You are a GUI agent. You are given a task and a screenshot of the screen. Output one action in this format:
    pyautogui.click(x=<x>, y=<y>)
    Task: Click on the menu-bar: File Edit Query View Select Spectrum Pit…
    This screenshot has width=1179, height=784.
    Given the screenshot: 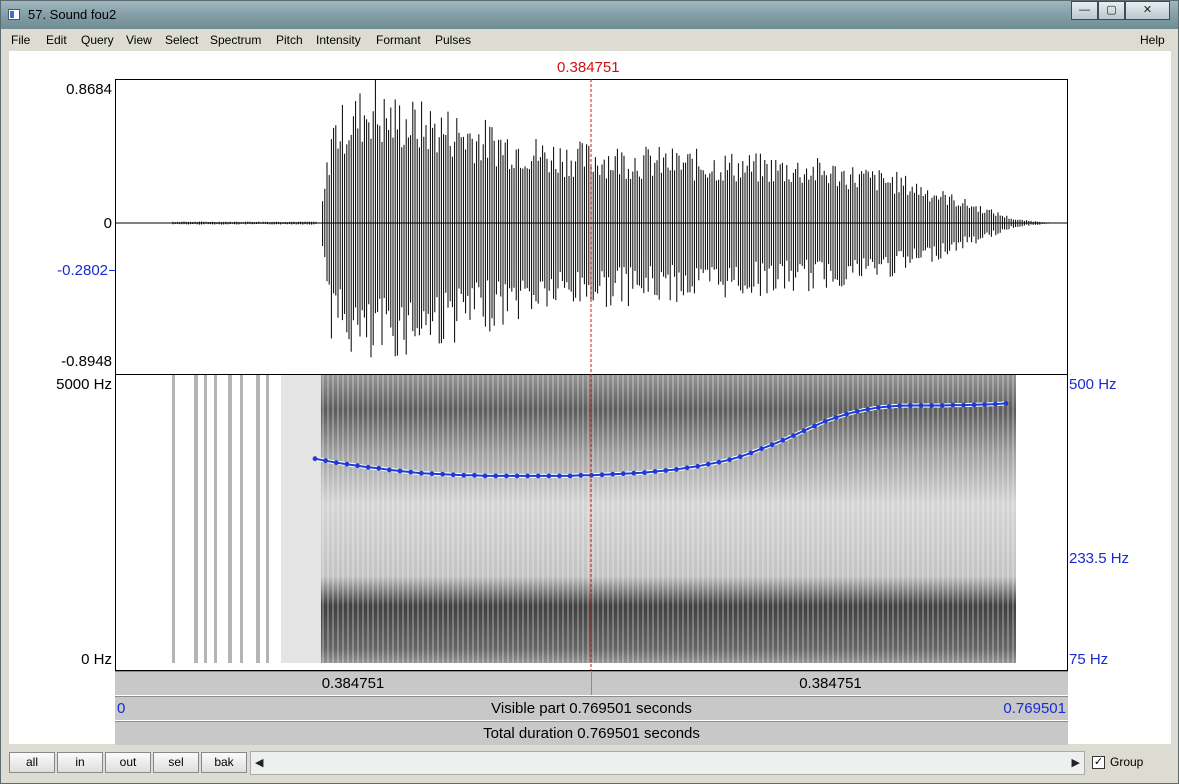 What is the action you would take?
    pyautogui.click(x=589, y=40)
    